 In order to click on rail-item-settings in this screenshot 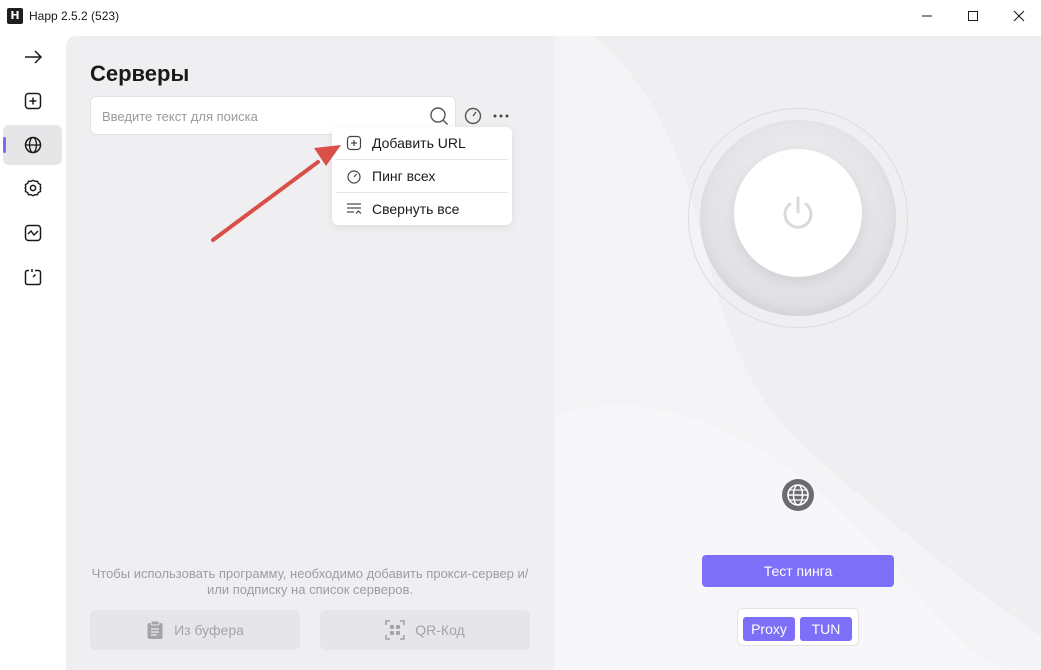, I will do `click(32, 188)`.